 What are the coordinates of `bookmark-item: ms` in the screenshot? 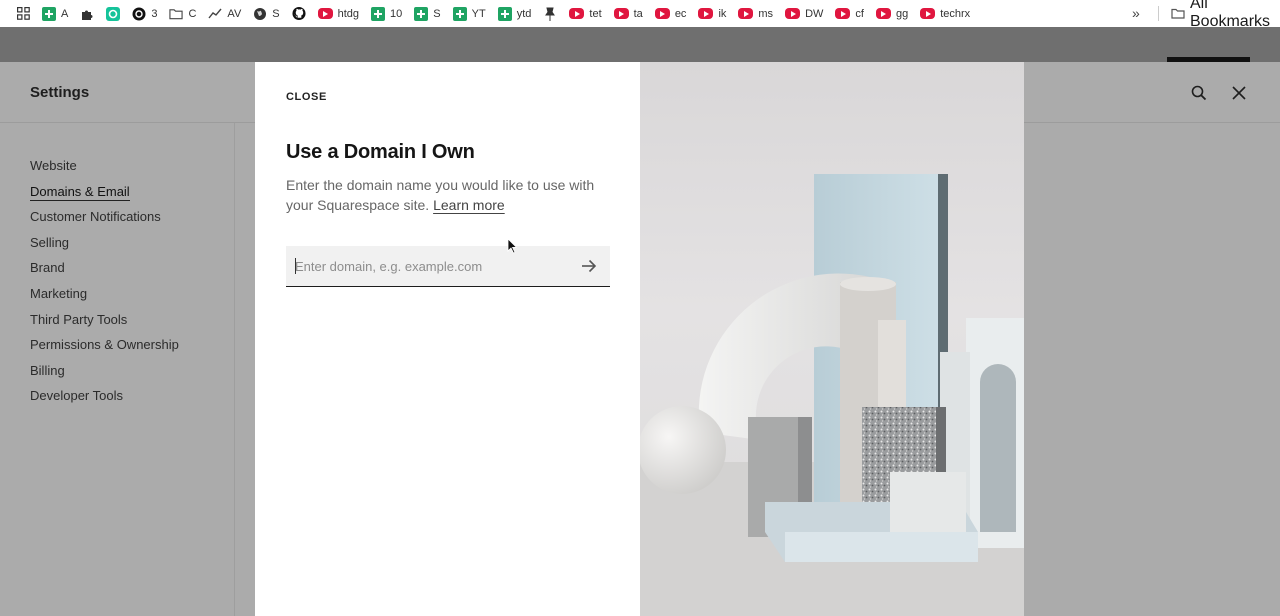 It's located at (755, 14).